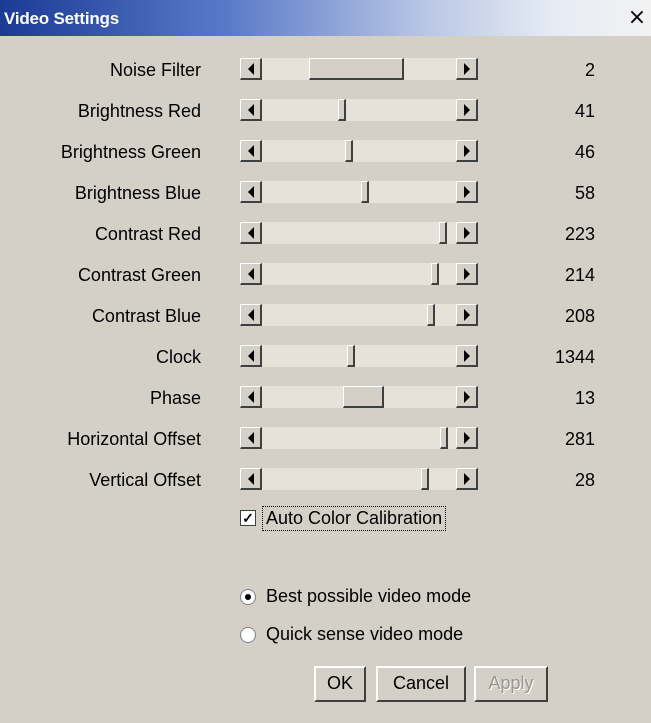 Image resolution: width=651 pixels, height=723 pixels. Describe the element at coordinates (130, 152) in the screenshot. I see `slider-label: Brightness Green` at that location.